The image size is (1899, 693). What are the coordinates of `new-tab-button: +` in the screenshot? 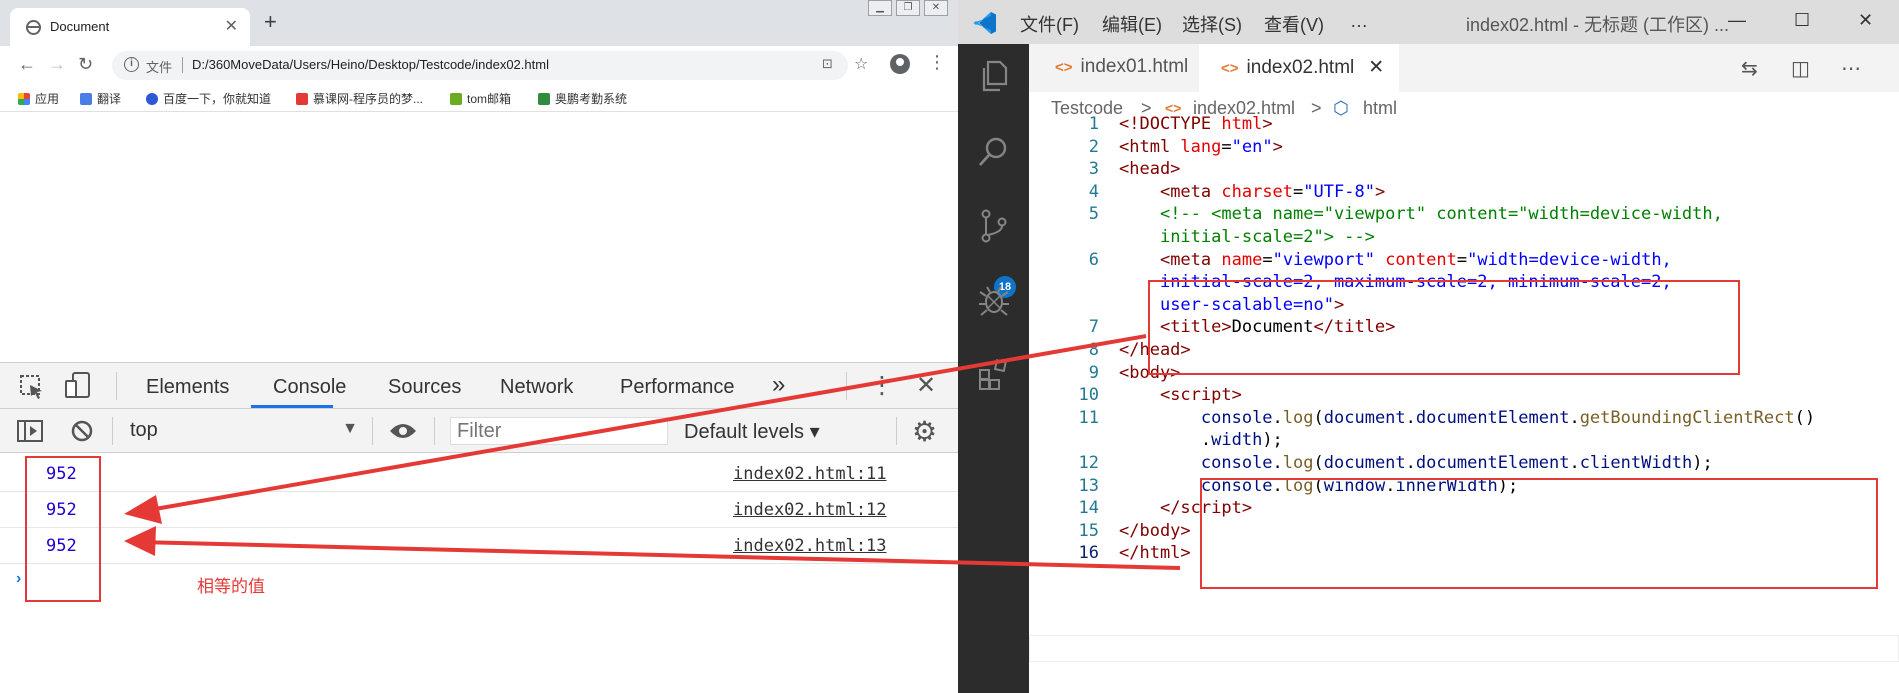 It's located at (270, 22).